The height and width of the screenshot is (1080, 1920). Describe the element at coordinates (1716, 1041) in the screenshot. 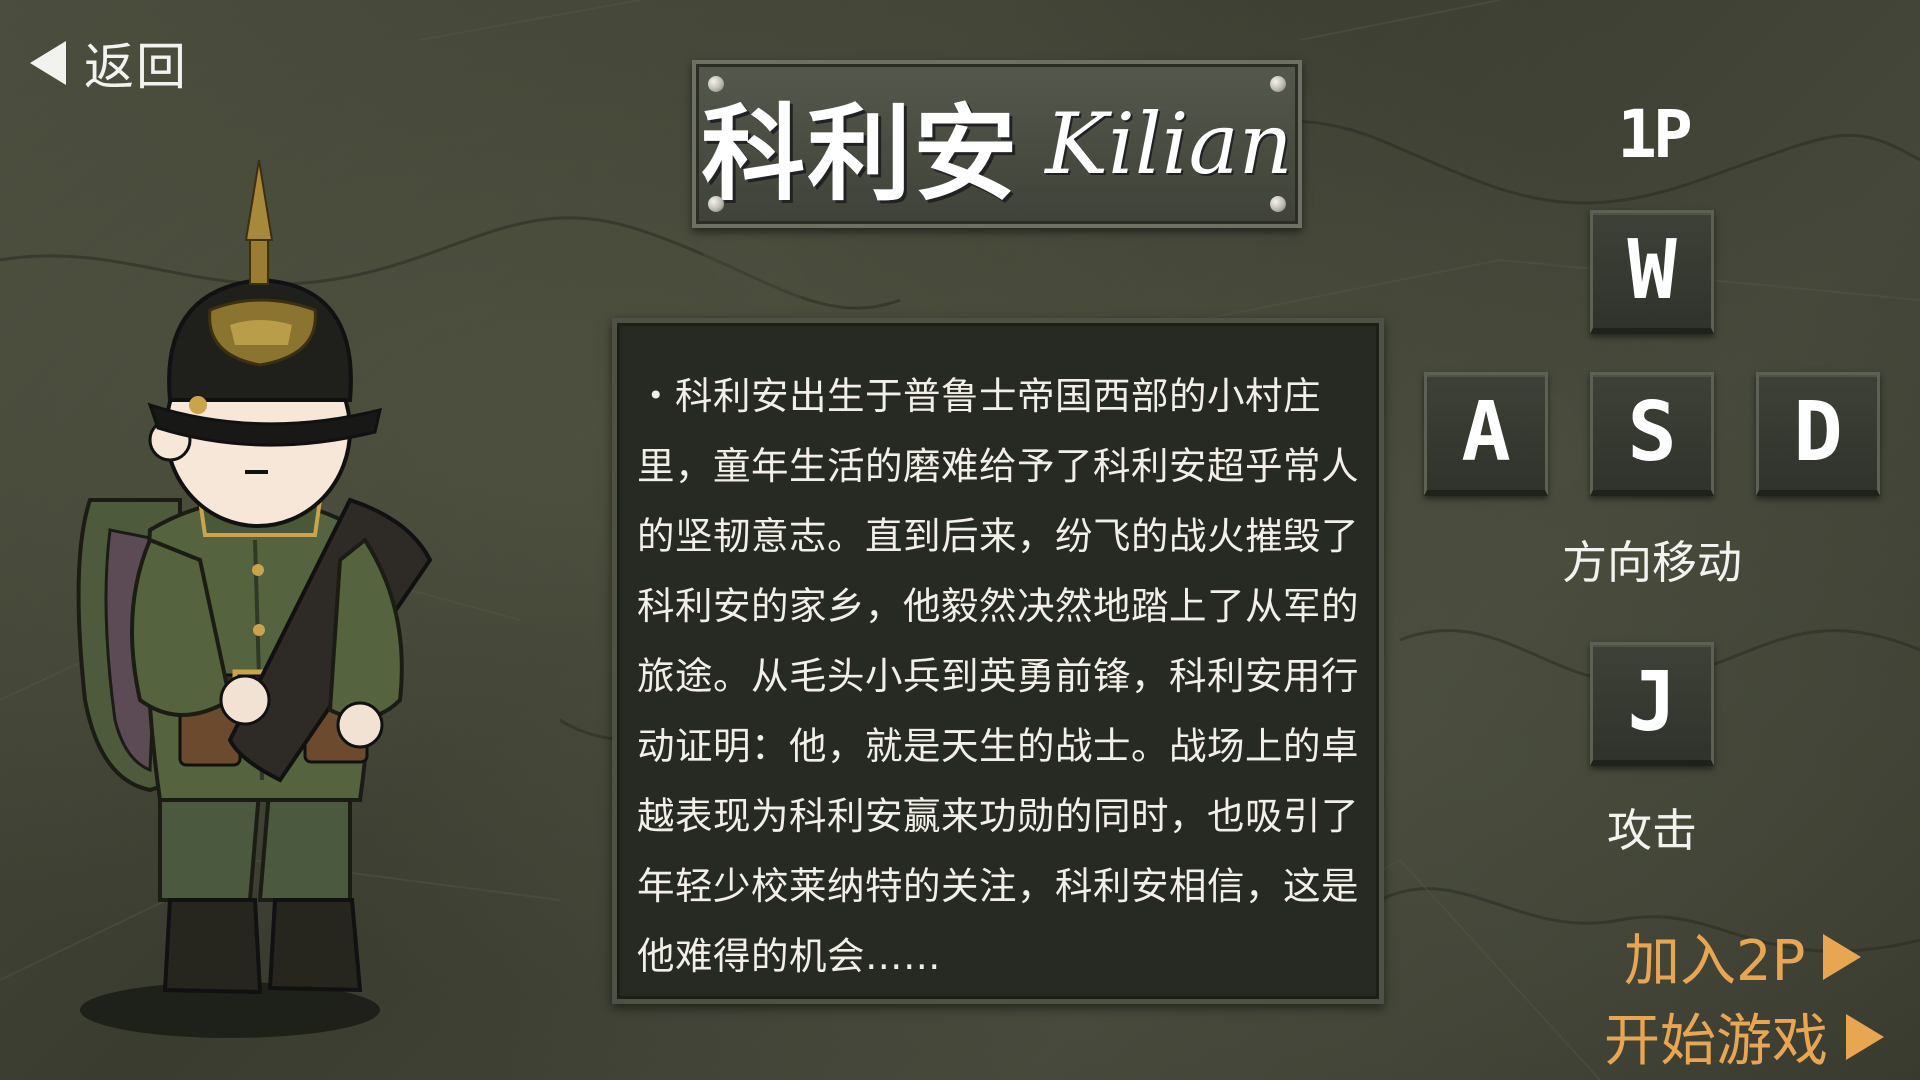

I see `start-game-label: 开始游戏` at that location.